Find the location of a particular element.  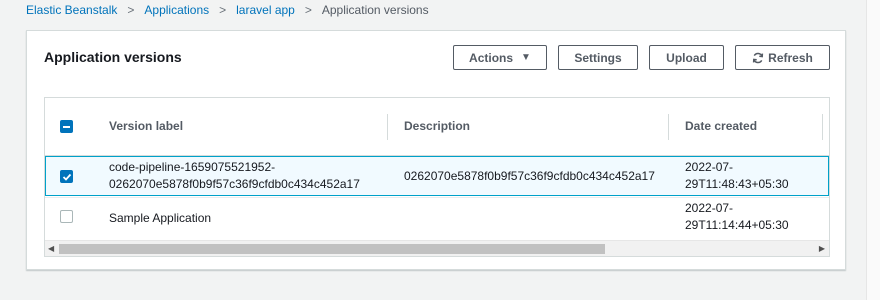

breadcrumb-elastic-beanstalk: Elastic Beanstalk is located at coordinates (71, 10).